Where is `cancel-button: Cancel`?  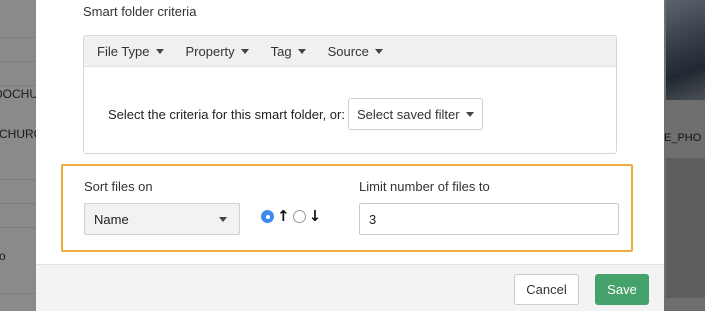 cancel-button: Cancel is located at coordinates (546, 289).